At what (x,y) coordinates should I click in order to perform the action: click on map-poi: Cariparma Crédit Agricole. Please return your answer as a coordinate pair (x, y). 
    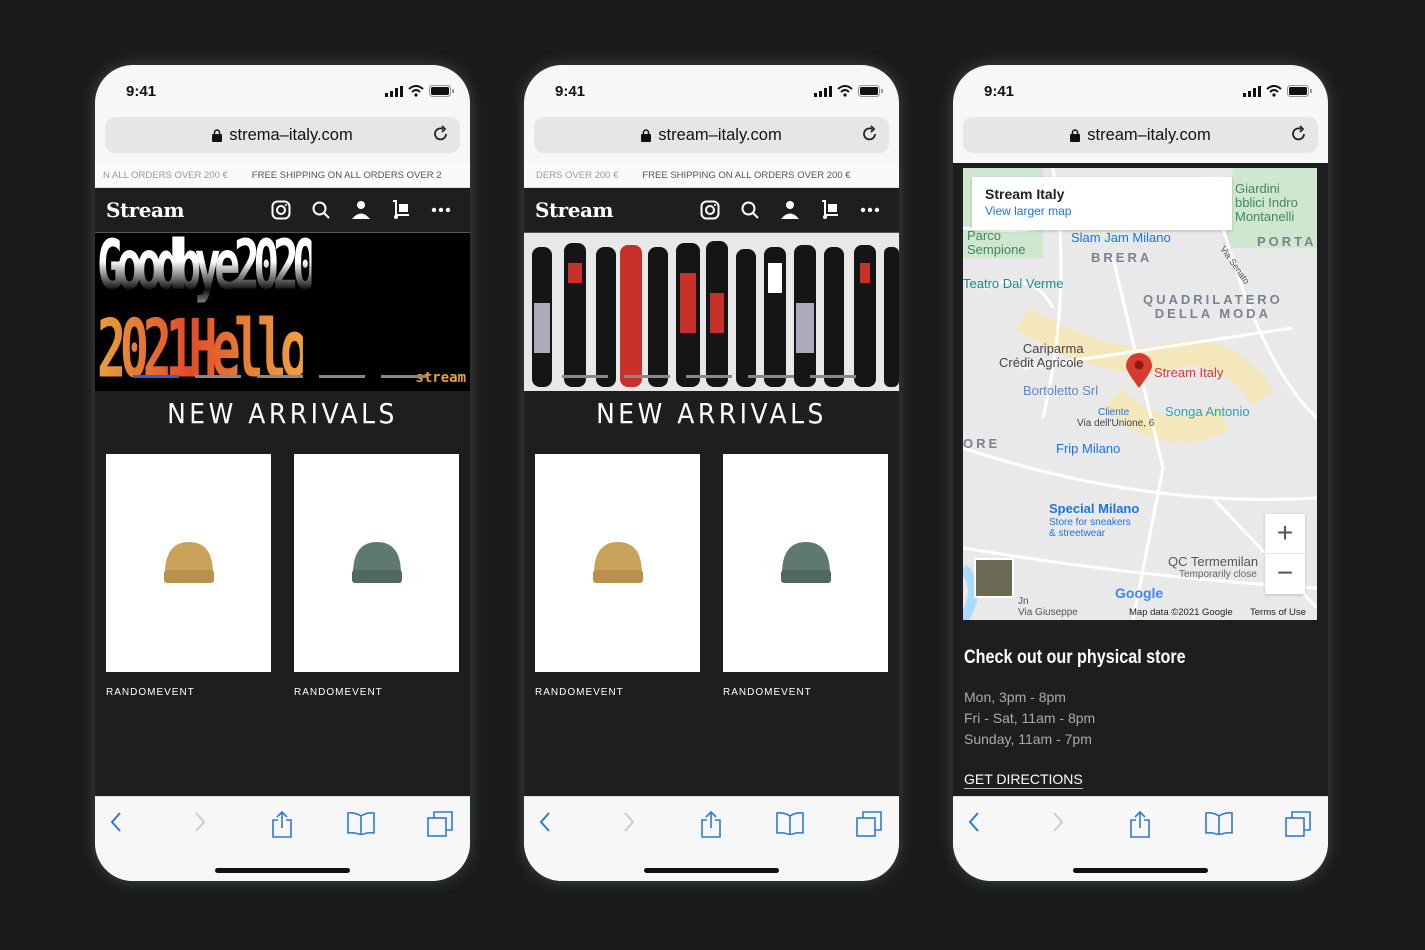
    Looking at the image, I should click on (1041, 356).